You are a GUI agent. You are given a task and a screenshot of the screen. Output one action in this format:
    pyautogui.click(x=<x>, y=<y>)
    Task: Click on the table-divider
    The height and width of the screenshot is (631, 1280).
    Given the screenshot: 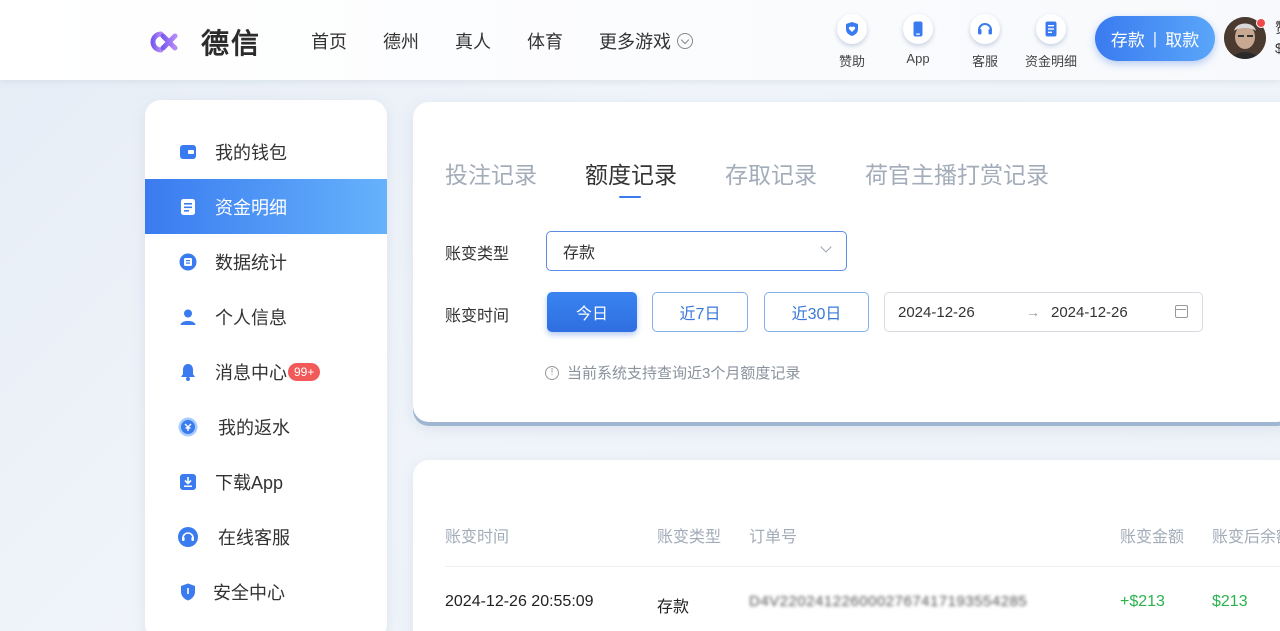 What is the action you would take?
    pyautogui.click(x=862, y=566)
    